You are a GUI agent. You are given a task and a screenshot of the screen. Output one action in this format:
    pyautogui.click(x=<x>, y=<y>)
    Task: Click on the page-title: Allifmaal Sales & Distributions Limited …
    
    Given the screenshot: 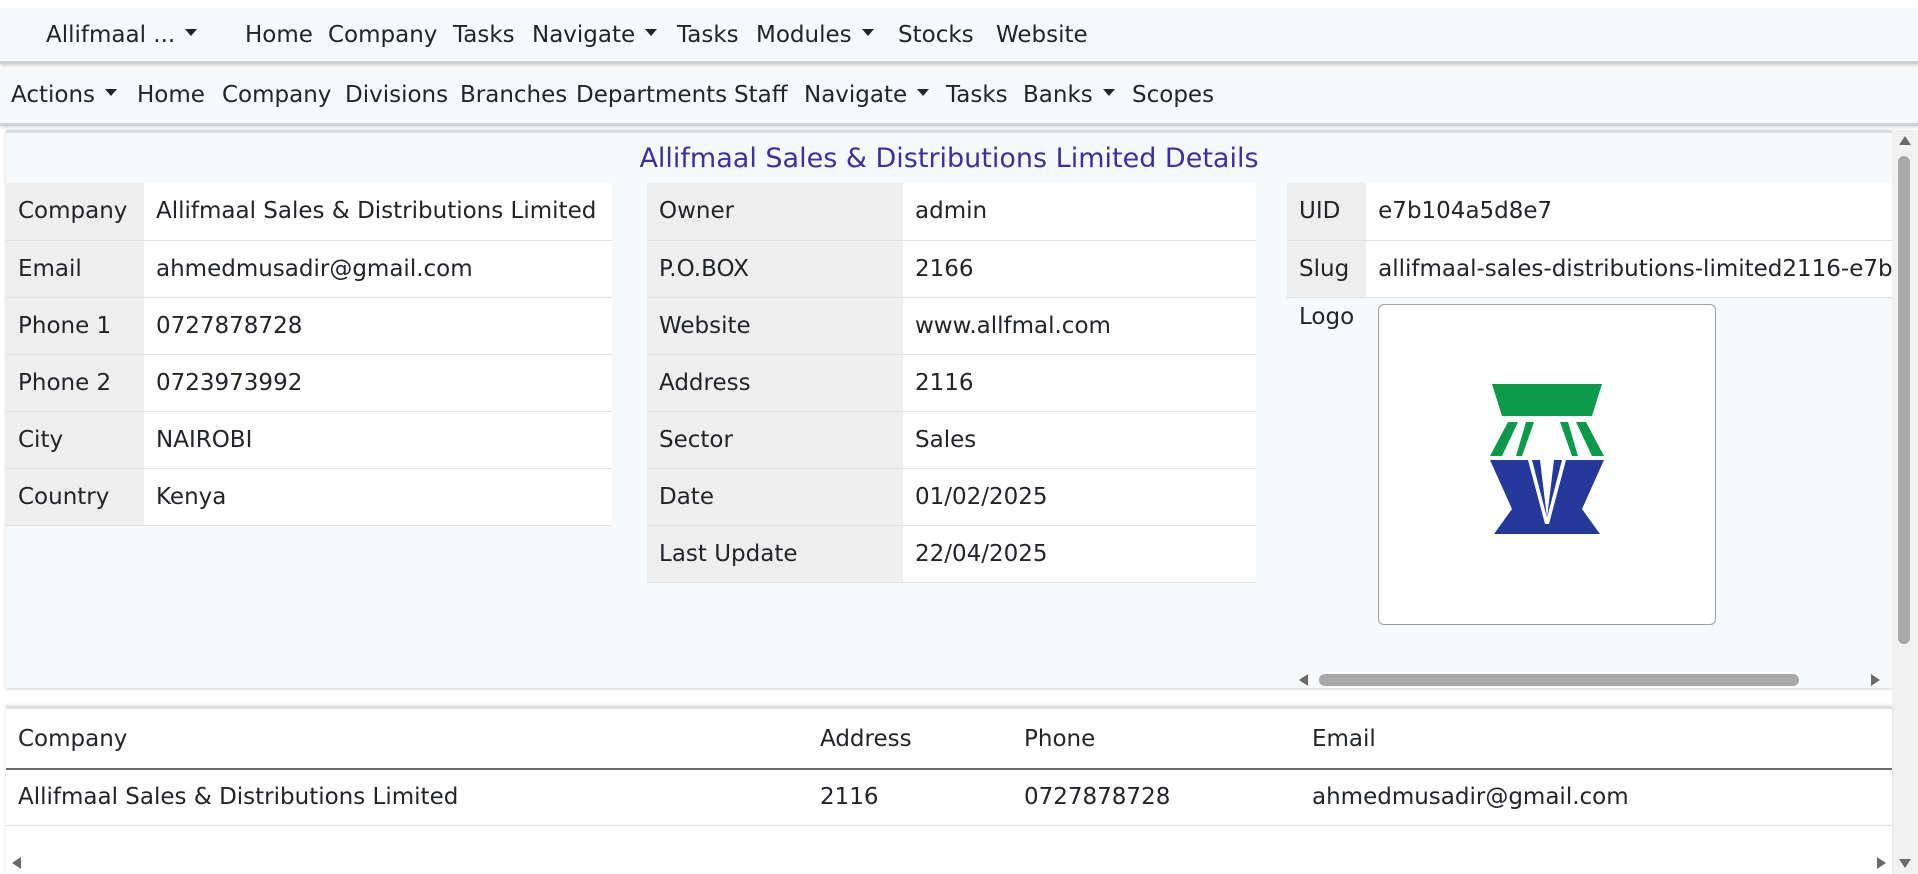 What is the action you would take?
    pyautogui.click(x=949, y=158)
    